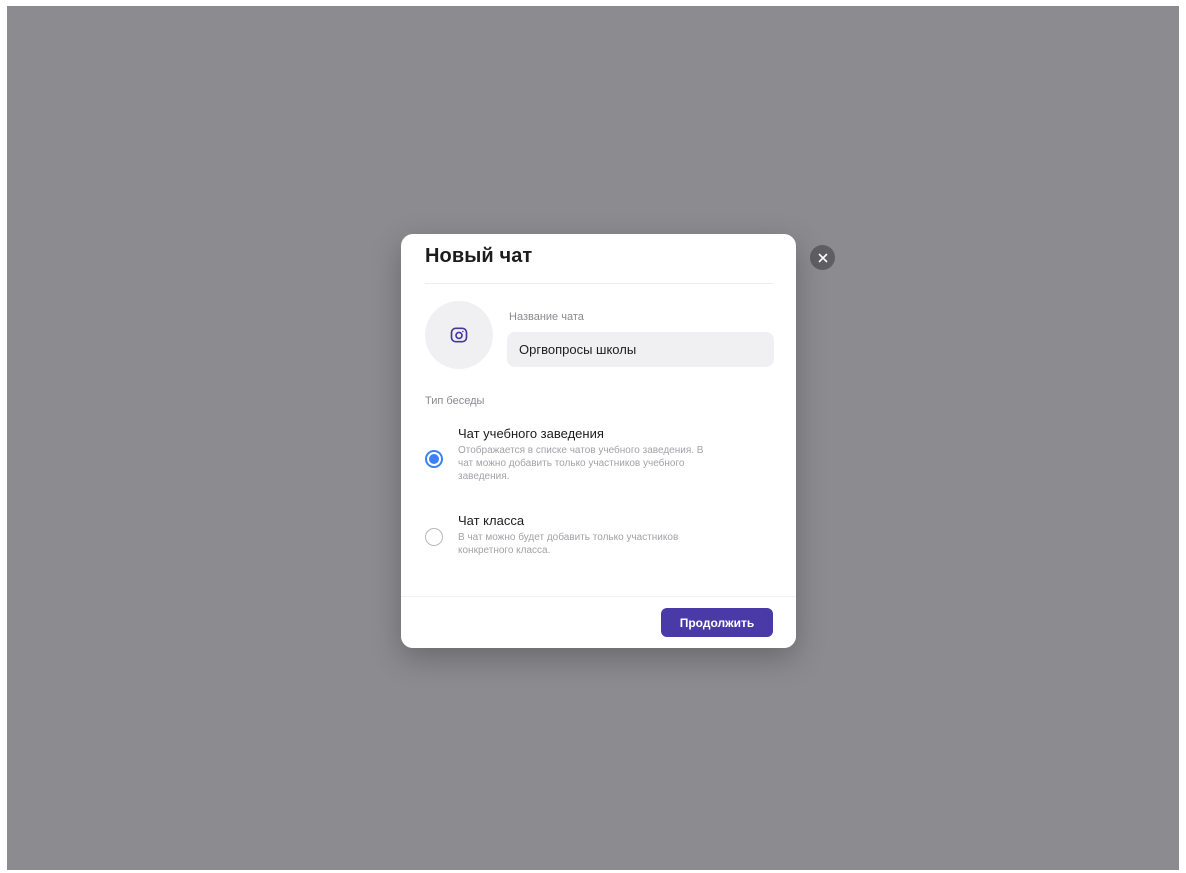 The image size is (1186, 873). What do you see at coordinates (434, 459) in the screenshot?
I see `radio-school-chat` at bounding box center [434, 459].